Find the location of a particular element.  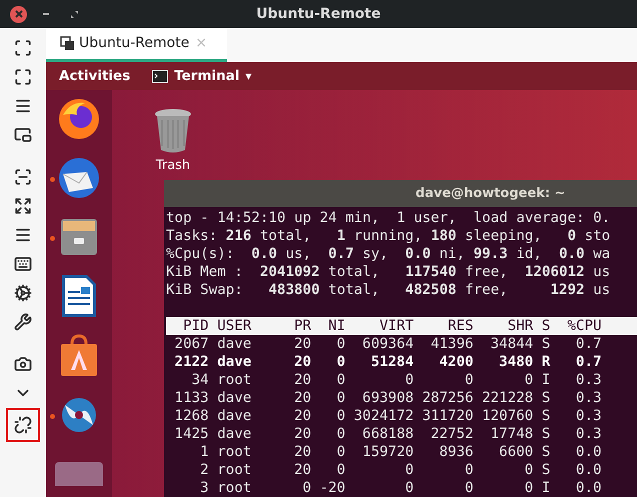

table-cell-text: 1 is located at coordinates (204, 452).